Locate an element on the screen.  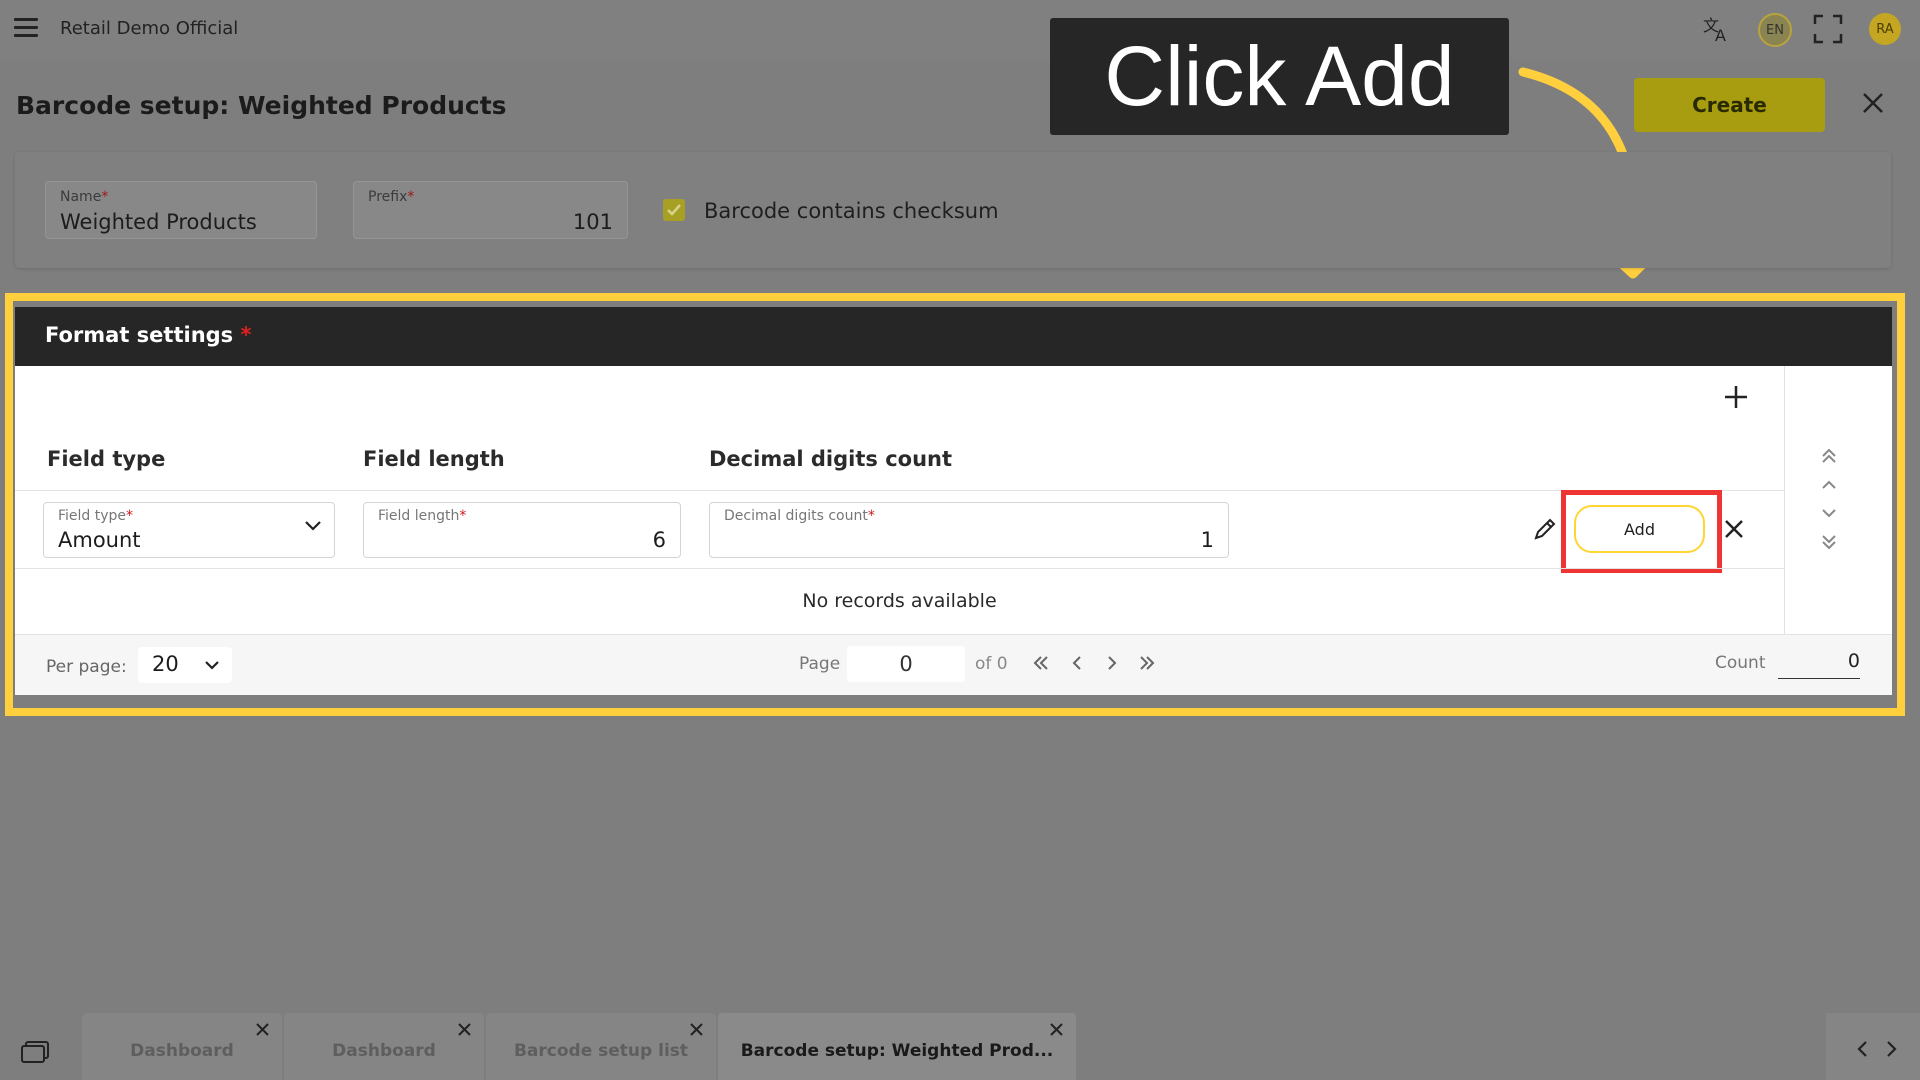
checksum-label: Barcode contains checksum is located at coordinates (851, 211).